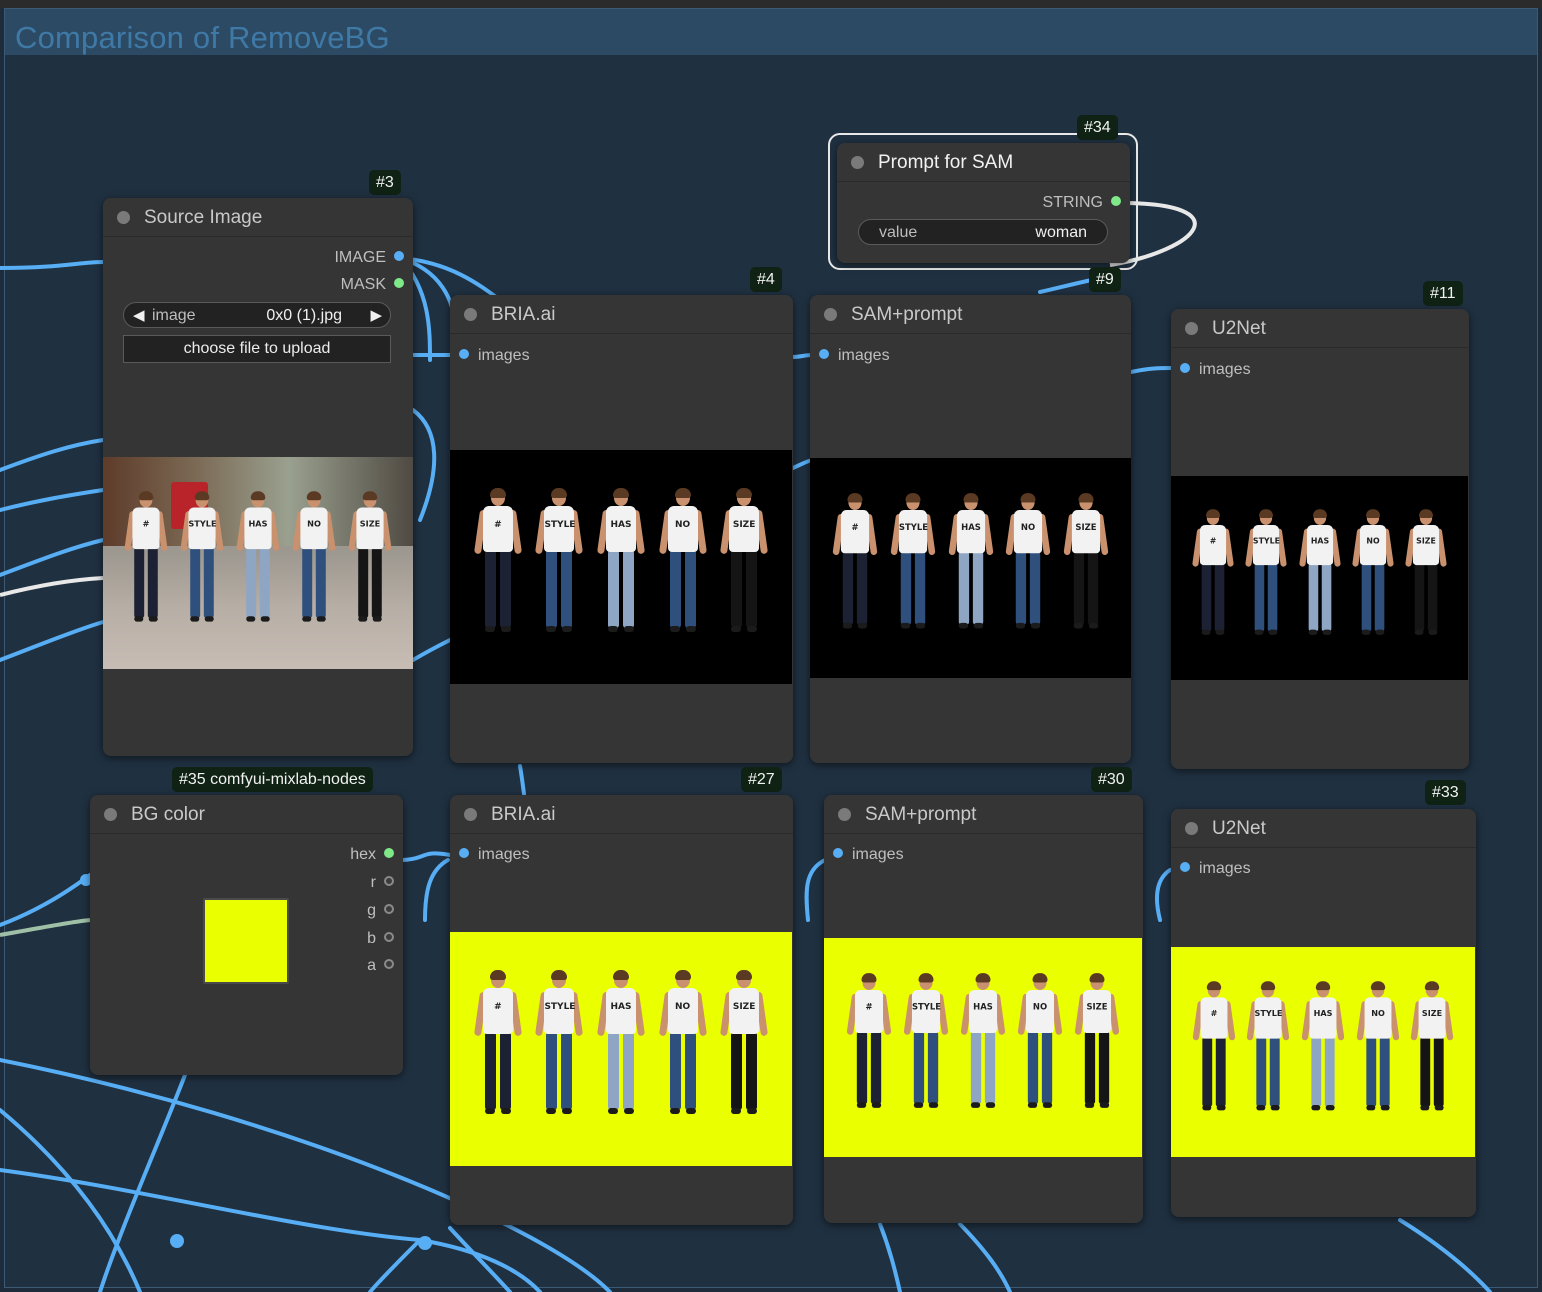  Describe the element at coordinates (246, 941) in the screenshot. I see `color-swatch` at that location.